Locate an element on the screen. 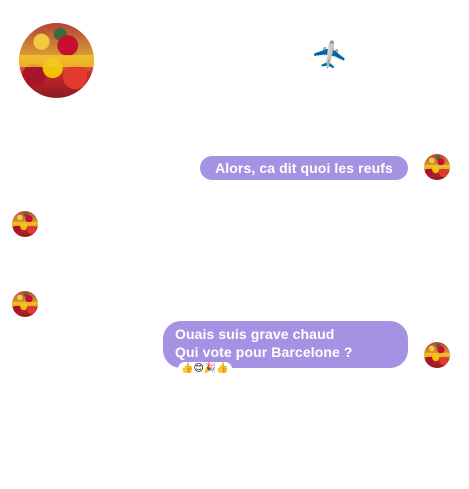 Image resolution: width=469 pixels, height=489 pixels. message-text-line-1: Ouais suis grave chaud is located at coordinates (255, 334).